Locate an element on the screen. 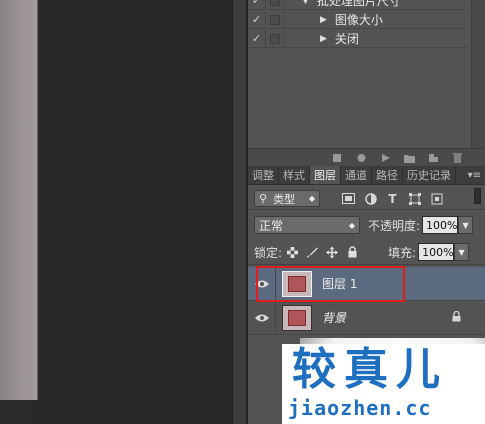  pixel-filter-icon is located at coordinates (348, 198).